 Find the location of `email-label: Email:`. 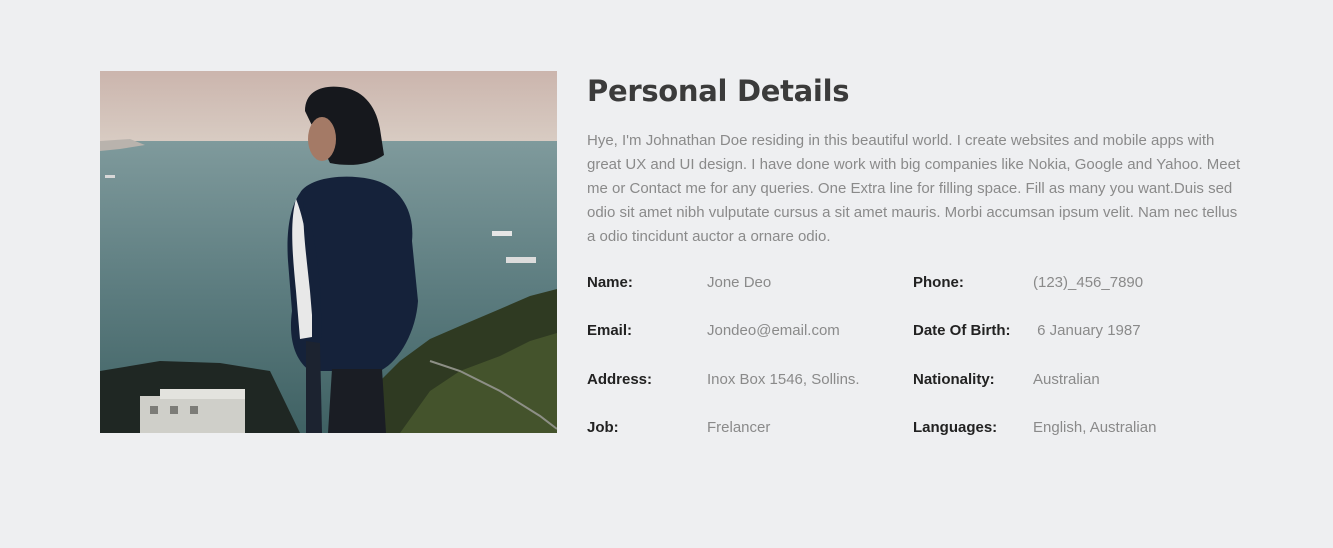

email-label: Email: is located at coordinates (610, 331).